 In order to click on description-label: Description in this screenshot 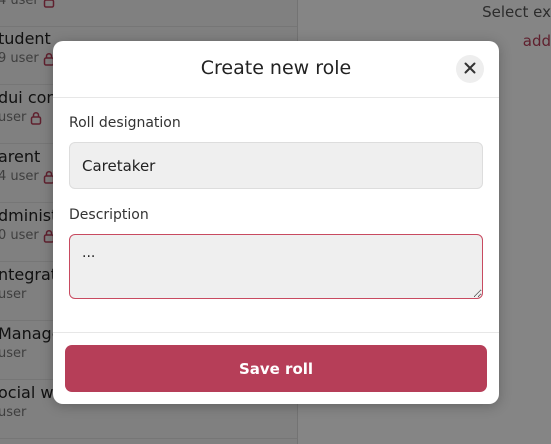, I will do `click(109, 215)`.